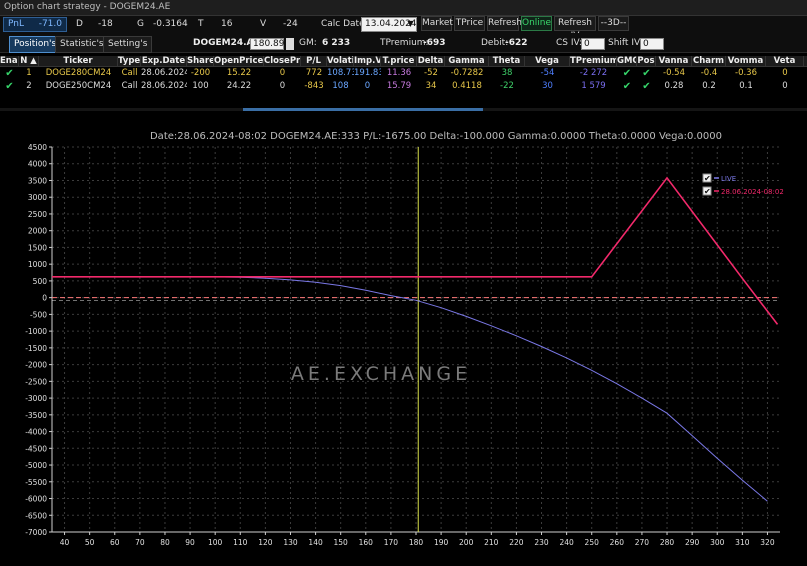 This screenshot has height=566, width=807. What do you see at coordinates (469, 23) in the screenshot?
I see `tprice-button: TPrice` at bounding box center [469, 23].